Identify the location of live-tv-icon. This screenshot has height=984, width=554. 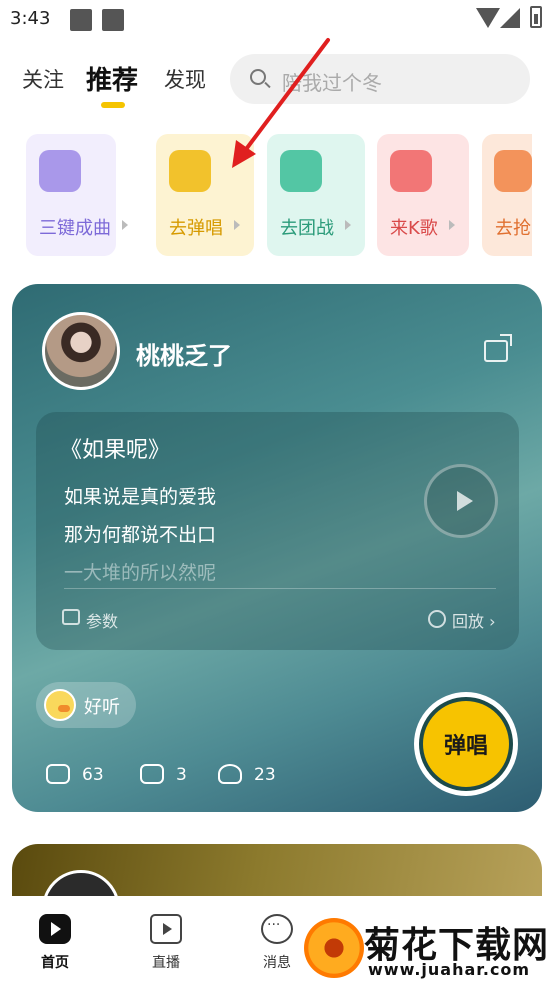
(166, 929).